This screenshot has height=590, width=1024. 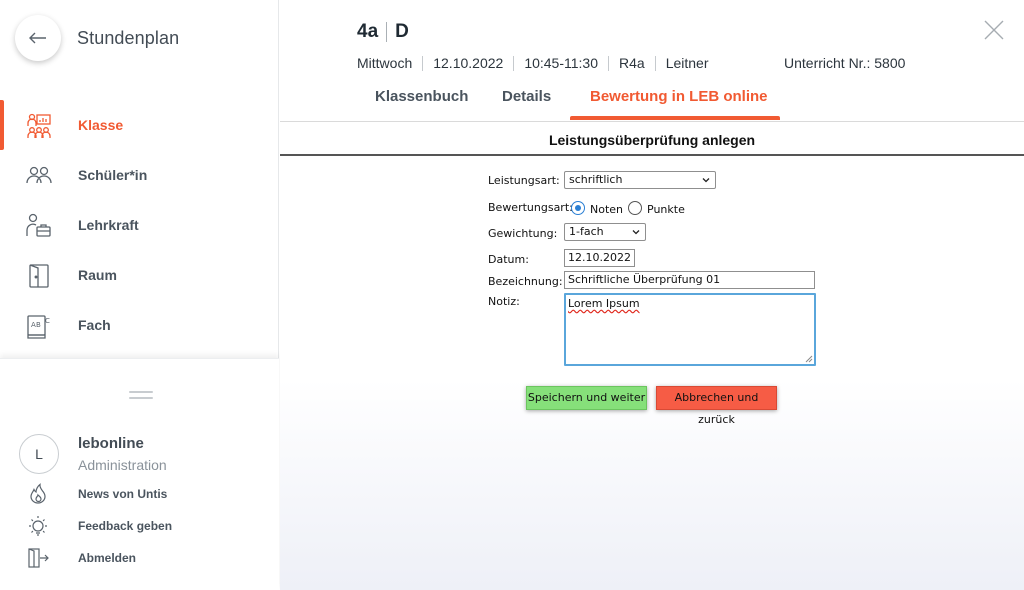 What do you see at coordinates (139, 125) in the screenshot?
I see `sidebar-item-klasse: Klasse` at bounding box center [139, 125].